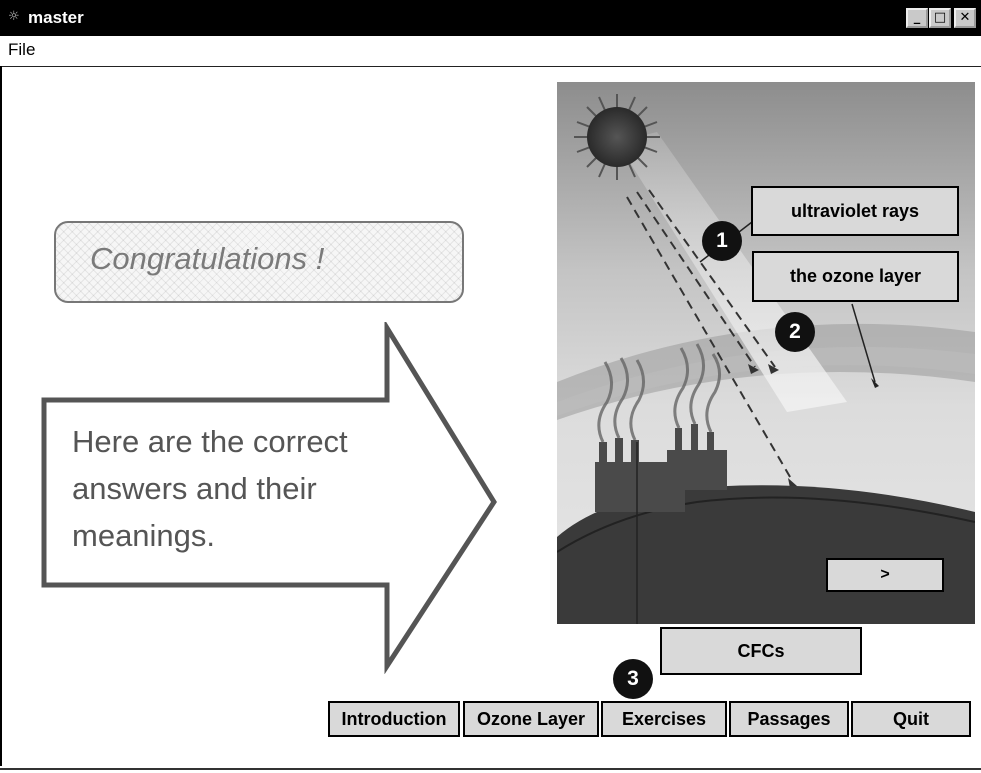  I want to click on maximize-button: □, so click(940, 18).